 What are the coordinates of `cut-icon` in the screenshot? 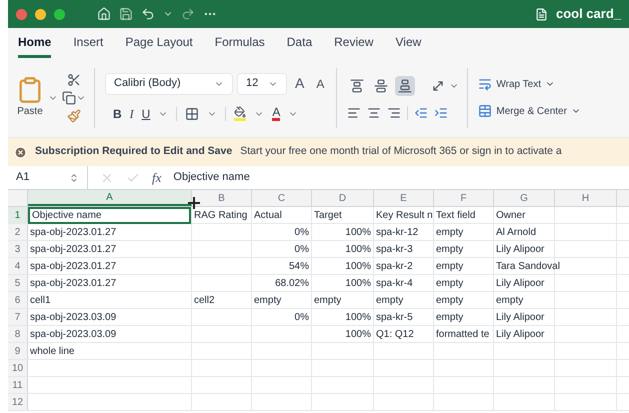 It's located at (74, 79).